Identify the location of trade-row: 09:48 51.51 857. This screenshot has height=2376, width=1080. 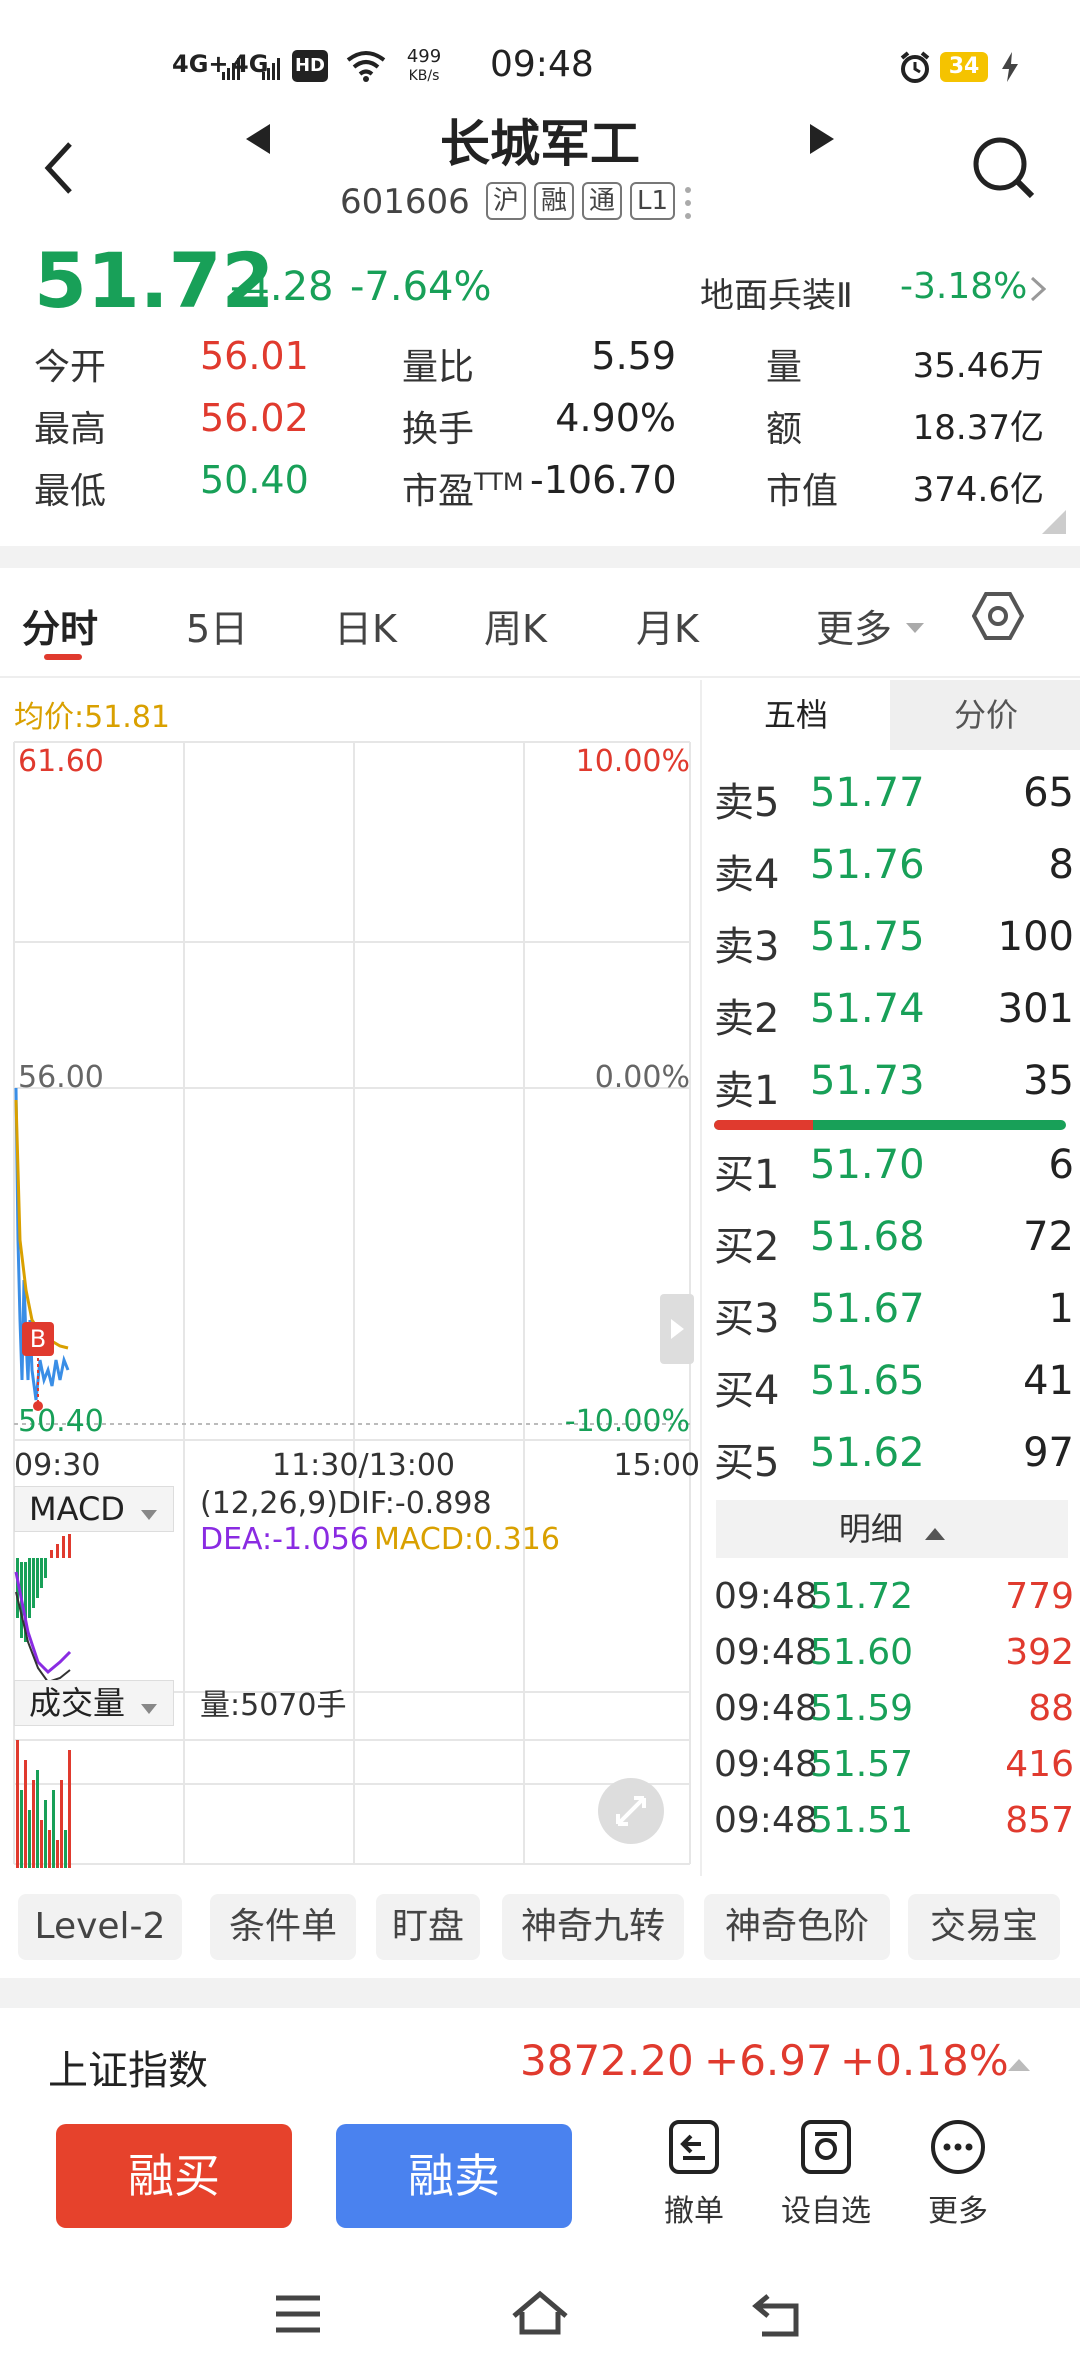
(894, 1828).